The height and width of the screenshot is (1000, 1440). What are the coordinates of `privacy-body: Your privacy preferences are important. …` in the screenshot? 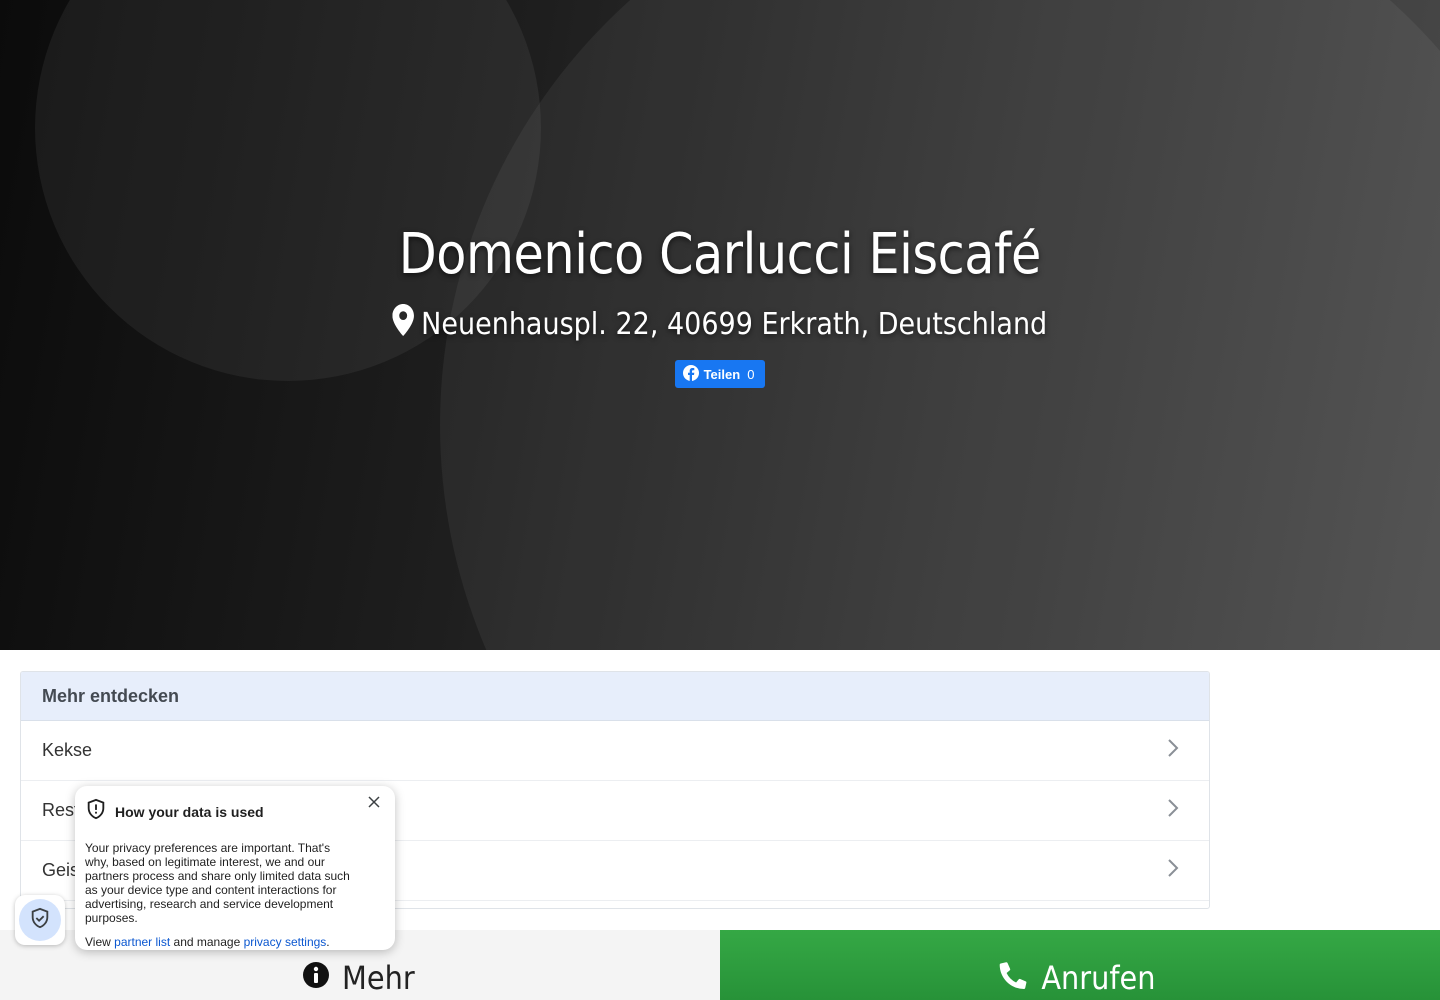 It's located at (217, 883).